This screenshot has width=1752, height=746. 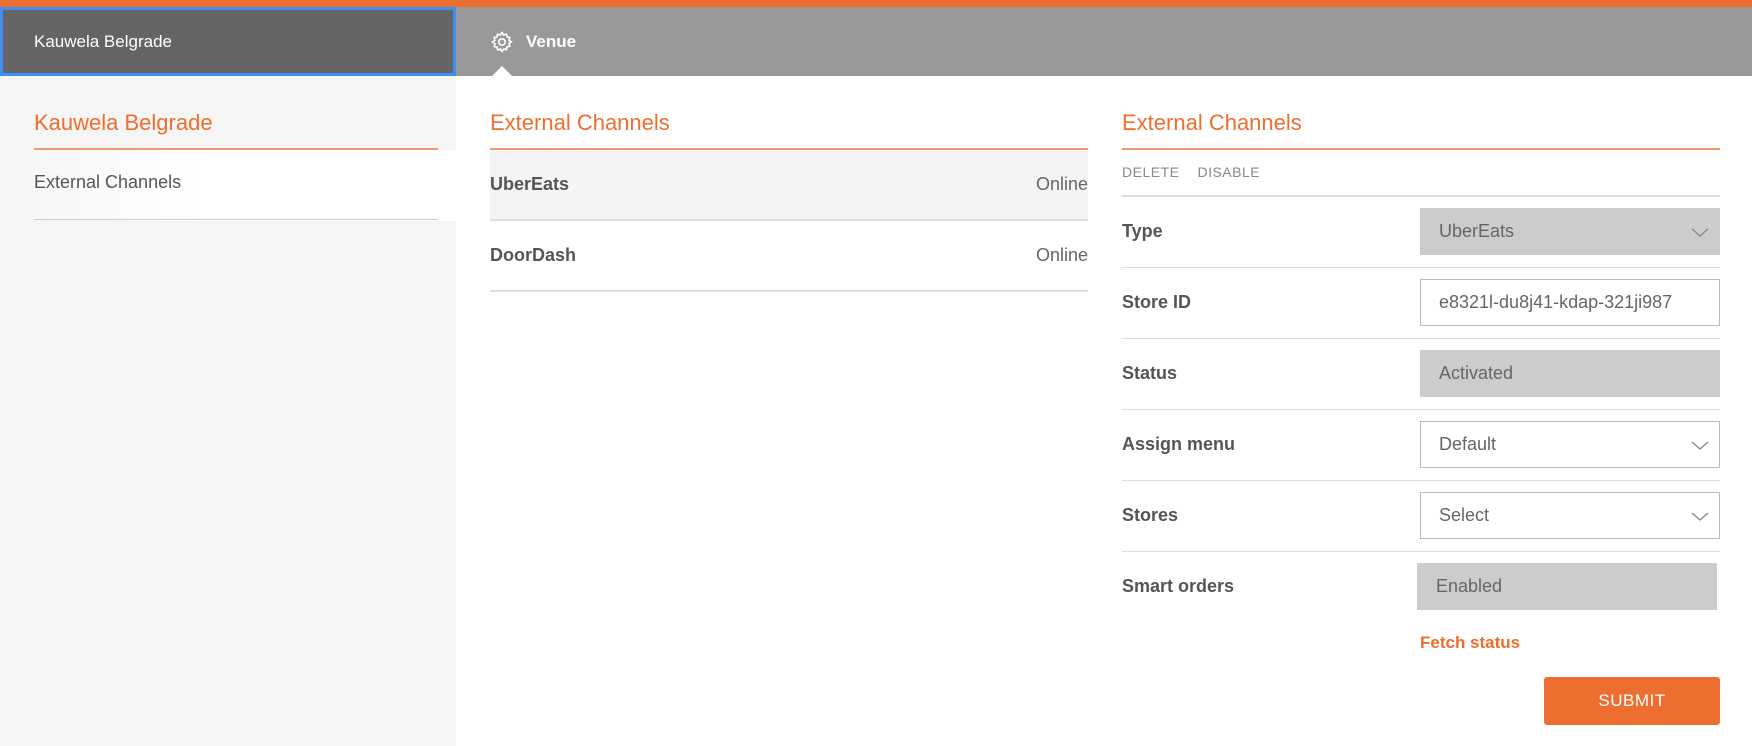 What do you see at coordinates (1464, 515) in the screenshot?
I see `stores-select-value: Select` at bounding box center [1464, 515].